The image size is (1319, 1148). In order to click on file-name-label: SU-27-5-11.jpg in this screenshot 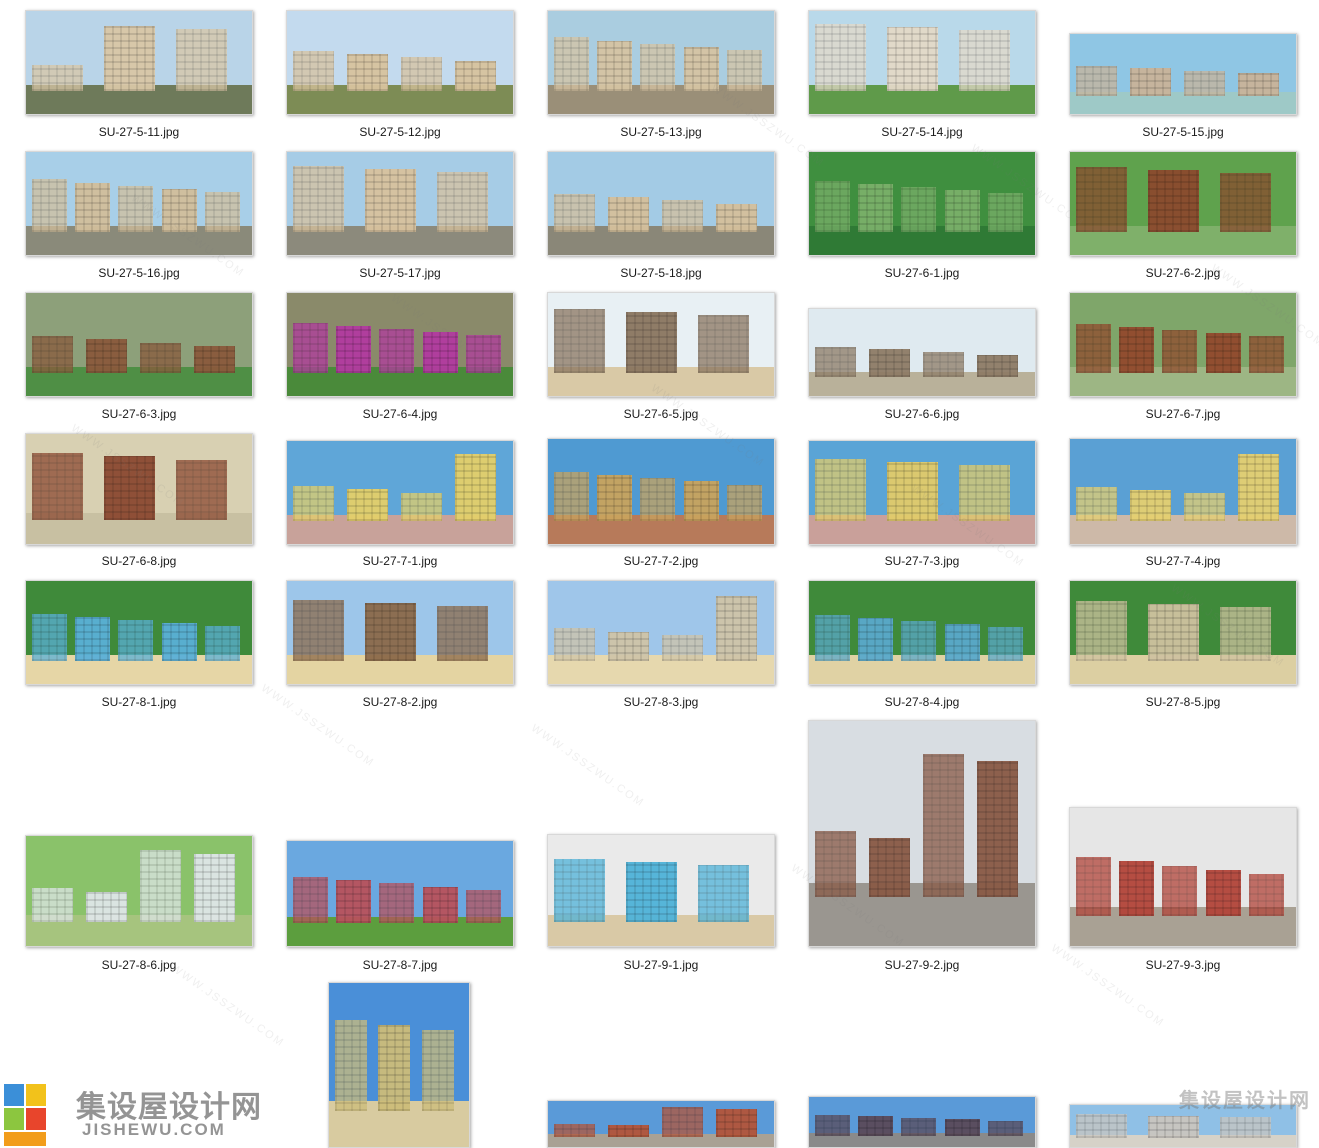, I will do `click(139, 132)`.